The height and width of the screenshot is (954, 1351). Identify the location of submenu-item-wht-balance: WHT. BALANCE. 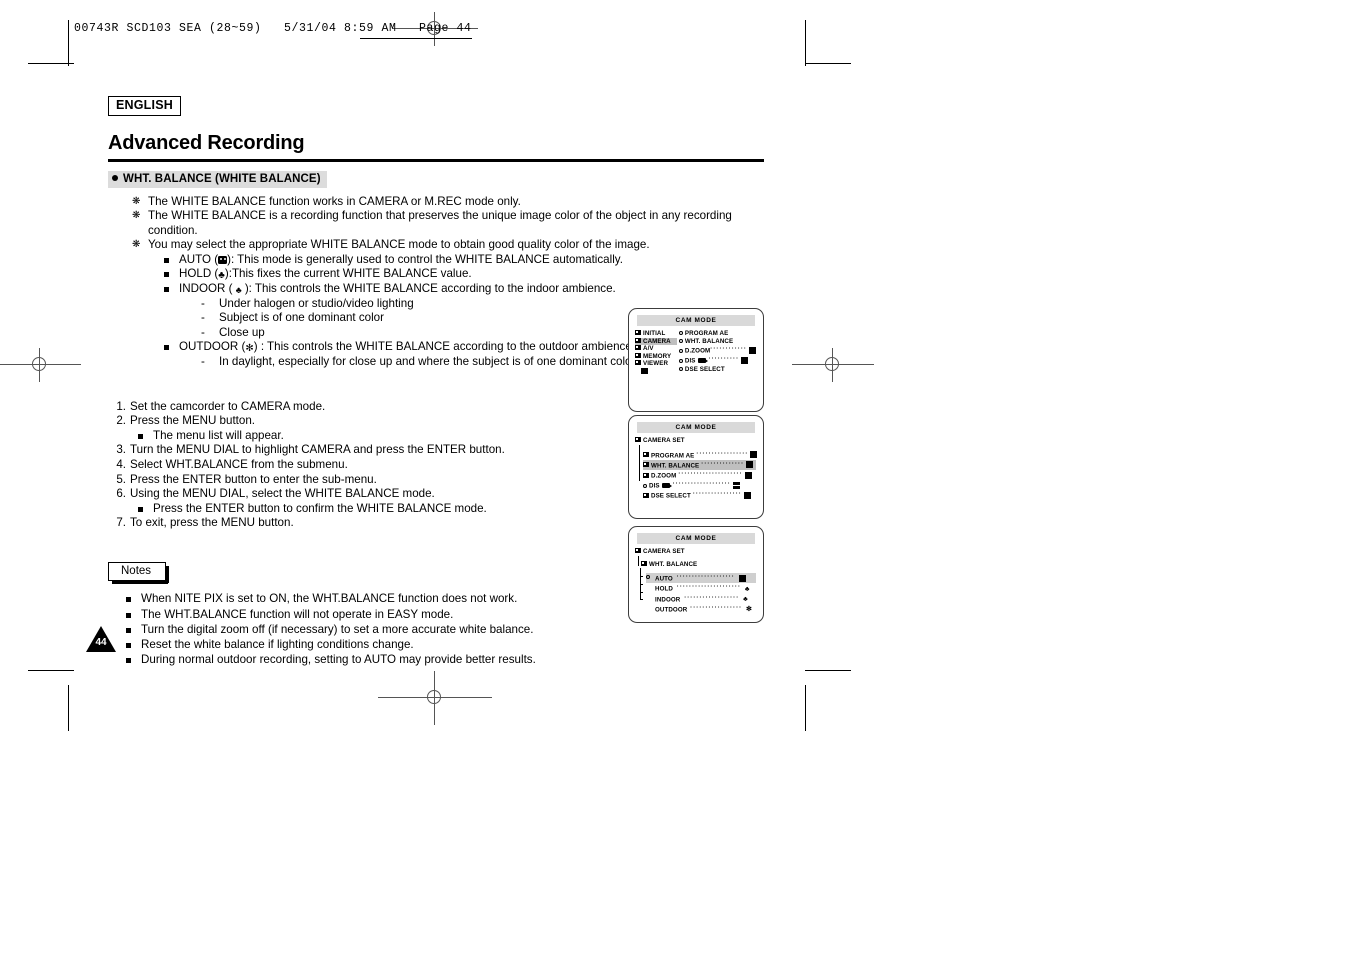
(717, 342).